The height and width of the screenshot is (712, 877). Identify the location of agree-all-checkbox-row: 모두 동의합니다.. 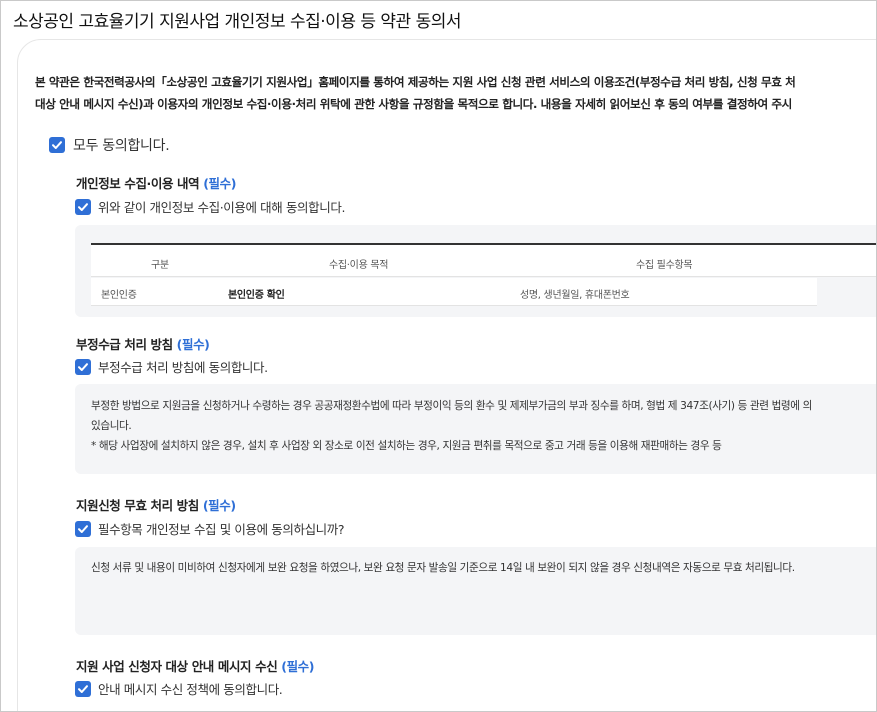
(109, 145).